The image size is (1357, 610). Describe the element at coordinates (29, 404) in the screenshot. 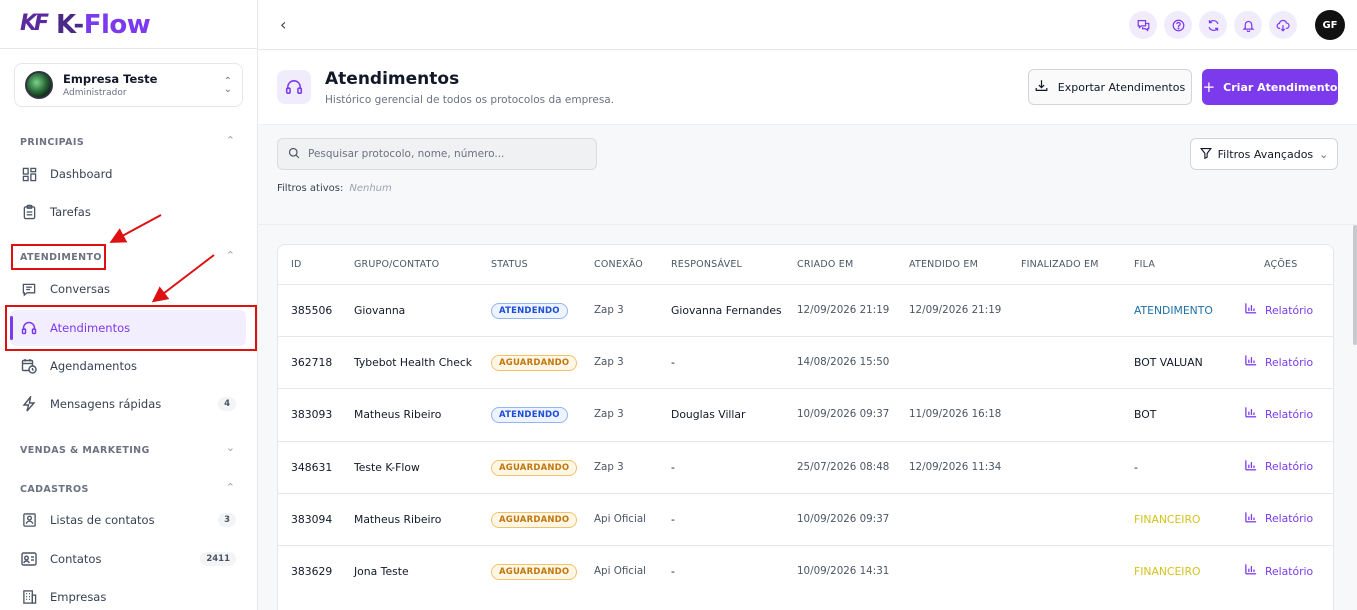

I see `lightning-icon` at that location.